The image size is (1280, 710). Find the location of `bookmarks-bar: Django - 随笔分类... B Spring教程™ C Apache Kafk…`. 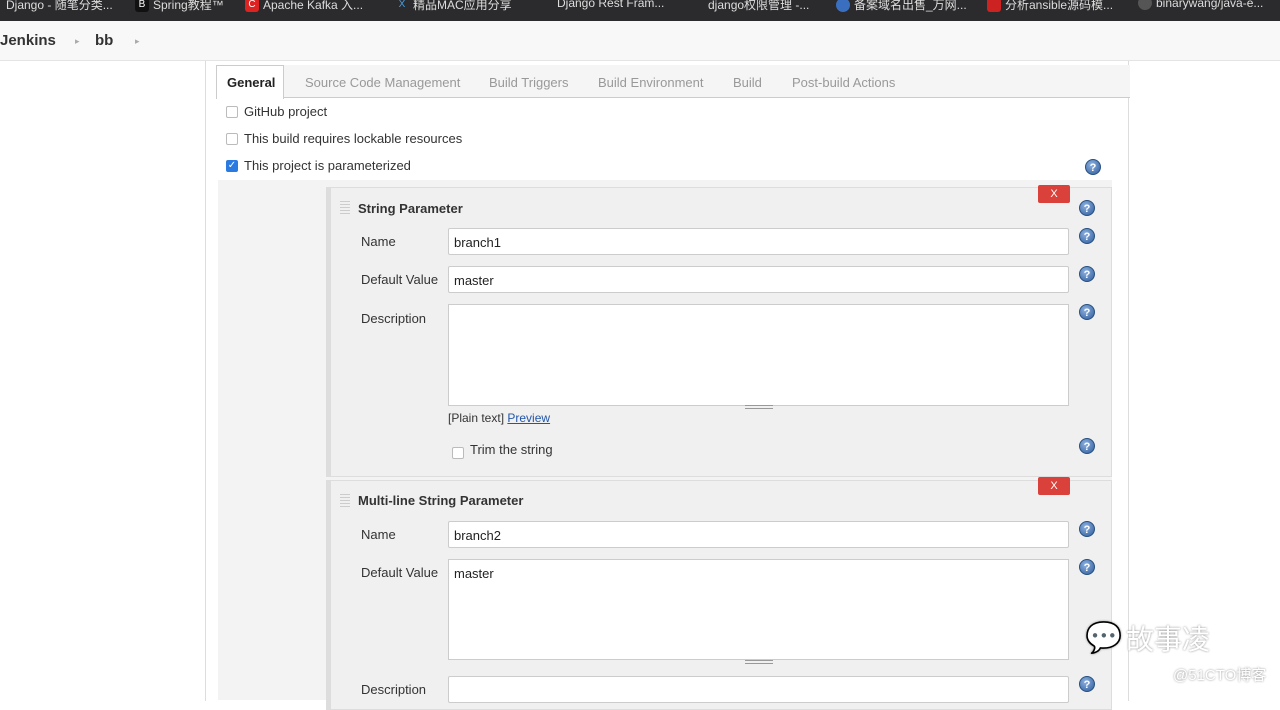

bookmarks-bar: Django - 随笔分类... B Spring教程™ C Apache Kafk… is located at coordinates (640, 10).